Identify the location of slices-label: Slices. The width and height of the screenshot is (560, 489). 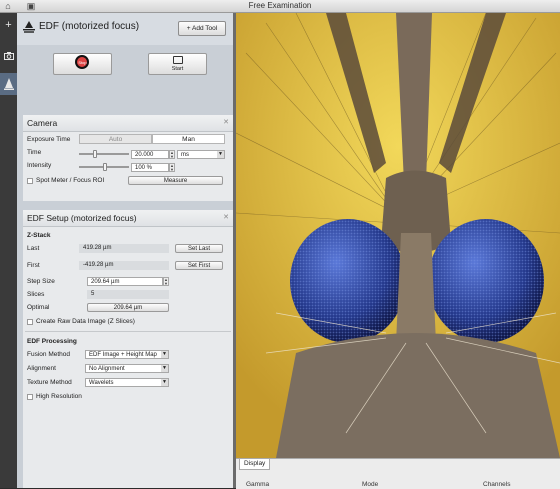
(36, 294).